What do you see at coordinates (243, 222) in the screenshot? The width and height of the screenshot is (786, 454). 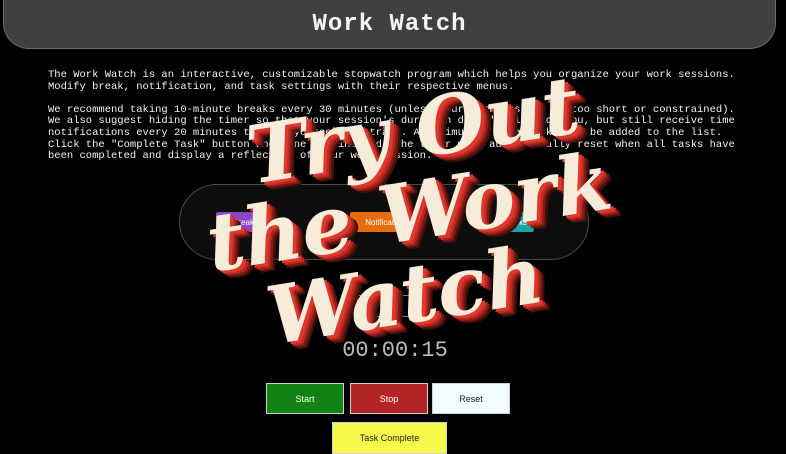 I see `break-menu-button: Break` at bounding box center [243, 222].